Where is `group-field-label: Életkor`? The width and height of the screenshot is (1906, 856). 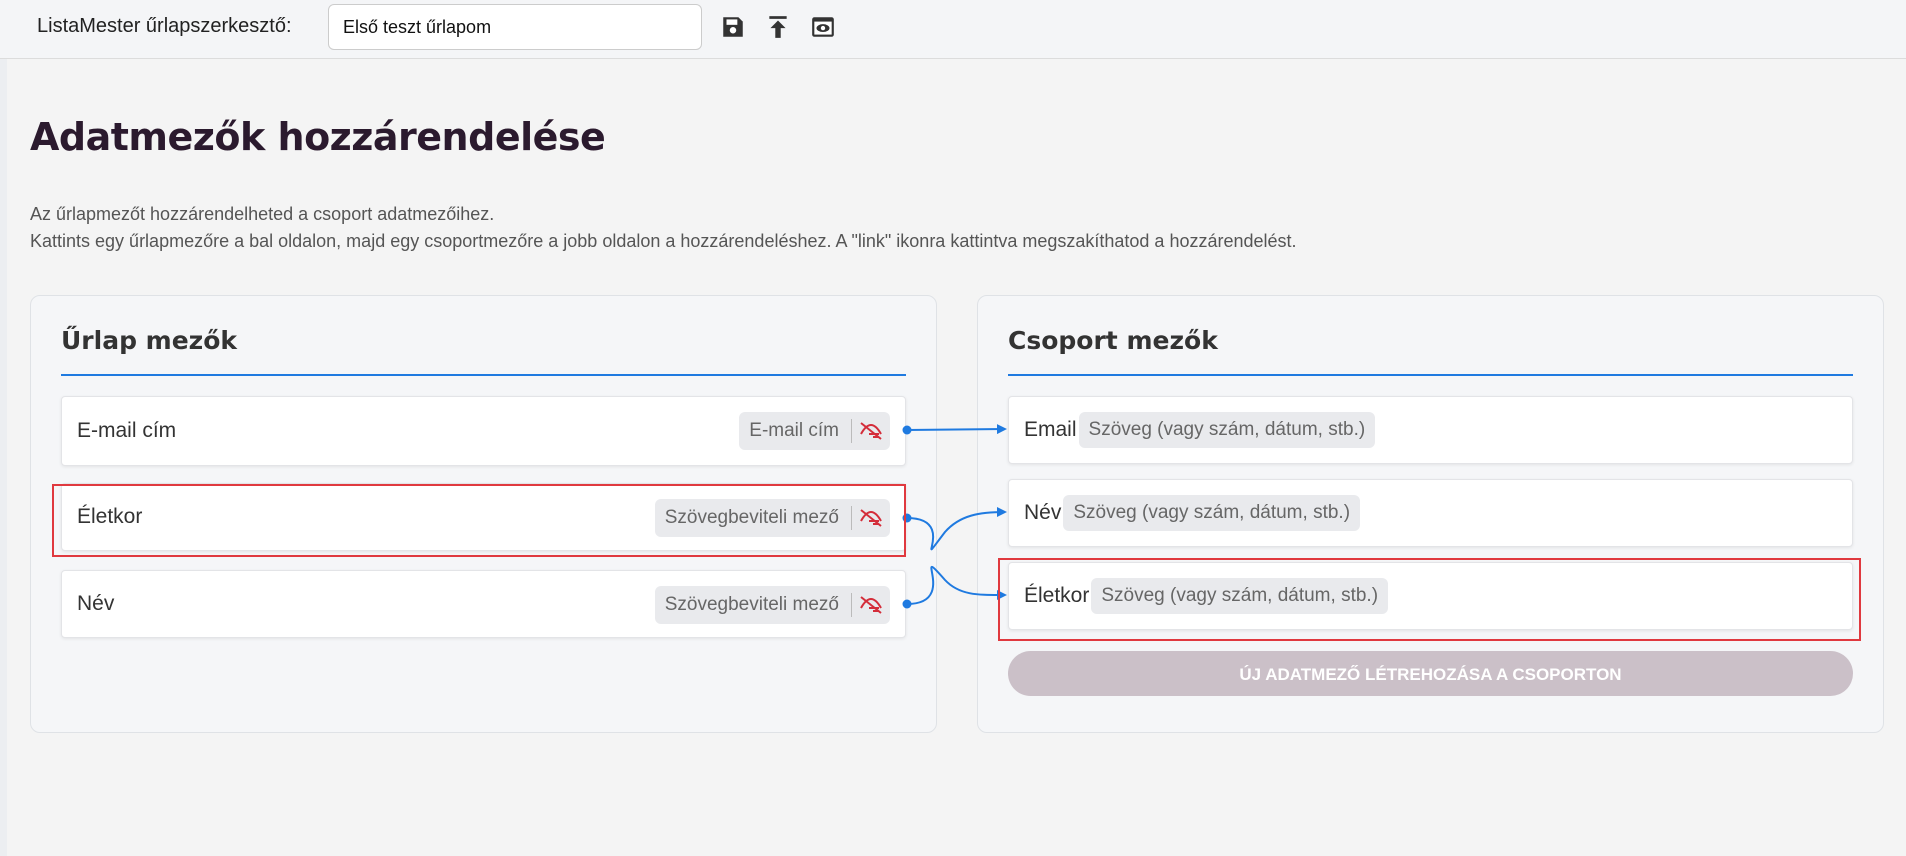 group-field-label: Életkor is located at coordinates (1057, 595).